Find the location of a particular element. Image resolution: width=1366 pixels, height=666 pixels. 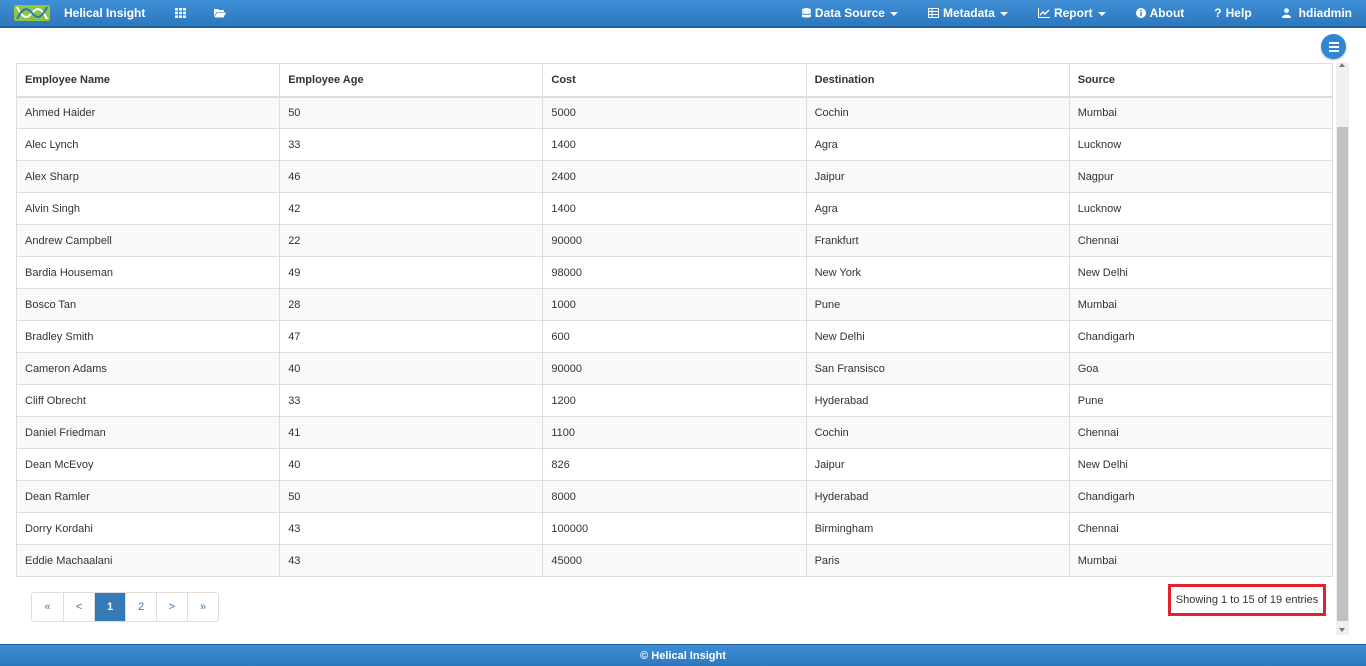

database-icon is located at coordinates (806, 13).